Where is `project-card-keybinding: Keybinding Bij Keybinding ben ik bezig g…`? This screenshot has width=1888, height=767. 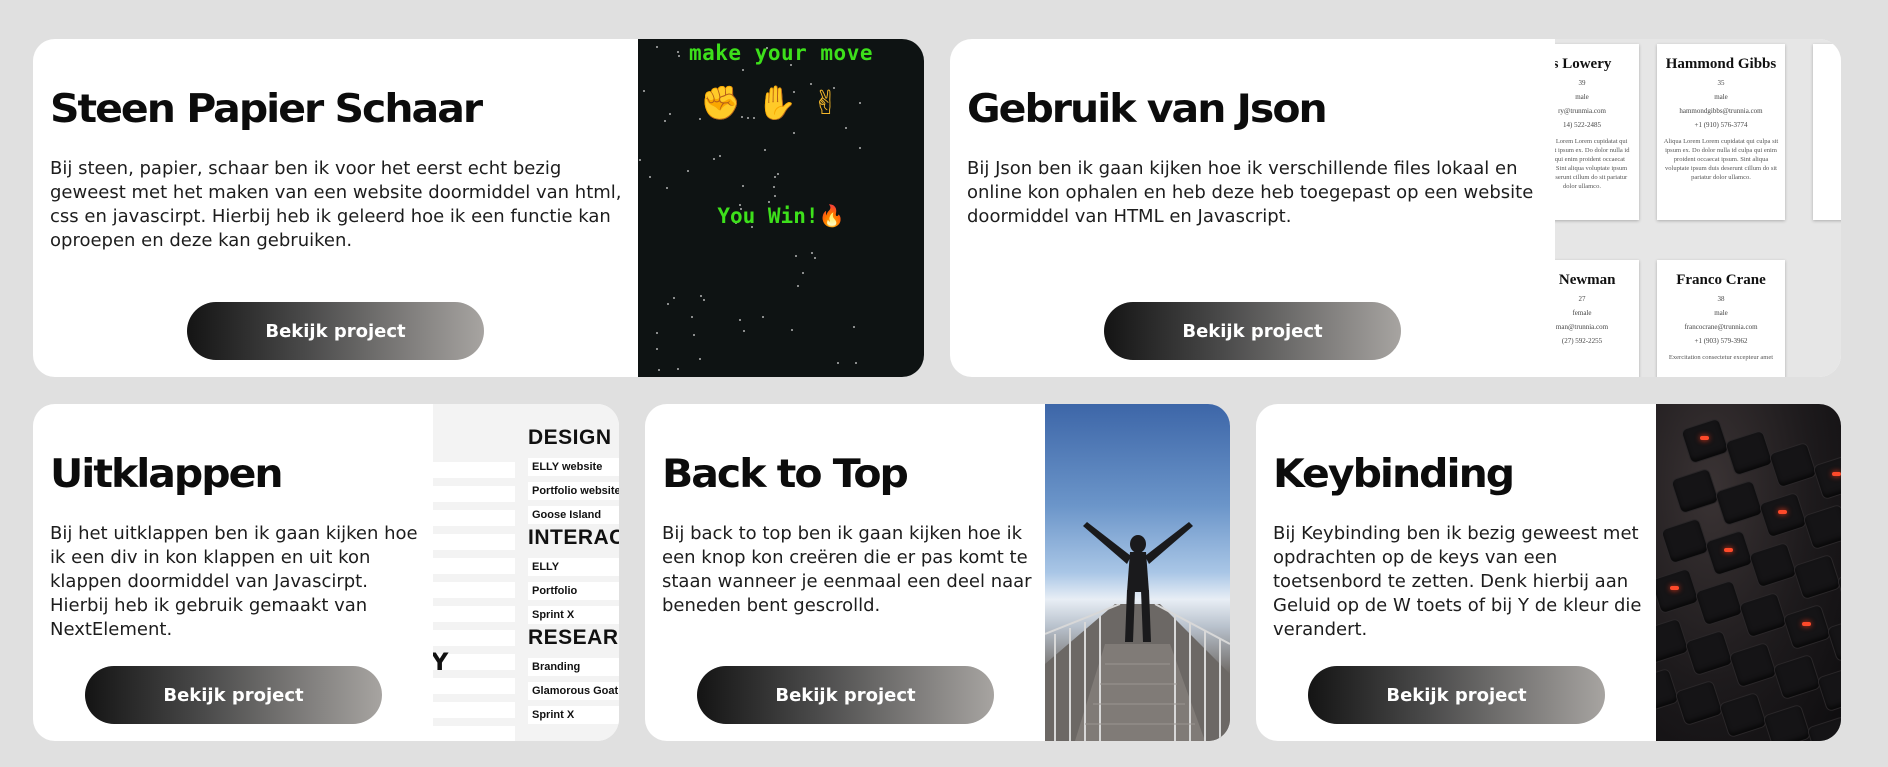 project-card-keybinding: Keybinding Bij Keybinding ben ik bezig g… is located at coordinates (1548, 572).